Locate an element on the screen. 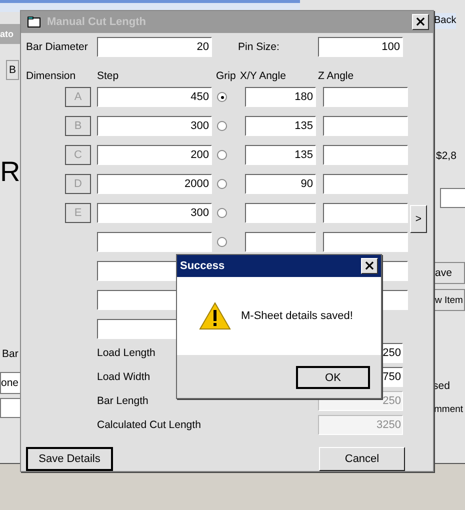 Image resolution: width=465 pixels, height=510 pixels. message-text: M-Sheet details saved! is located at coordinates (297, 316).